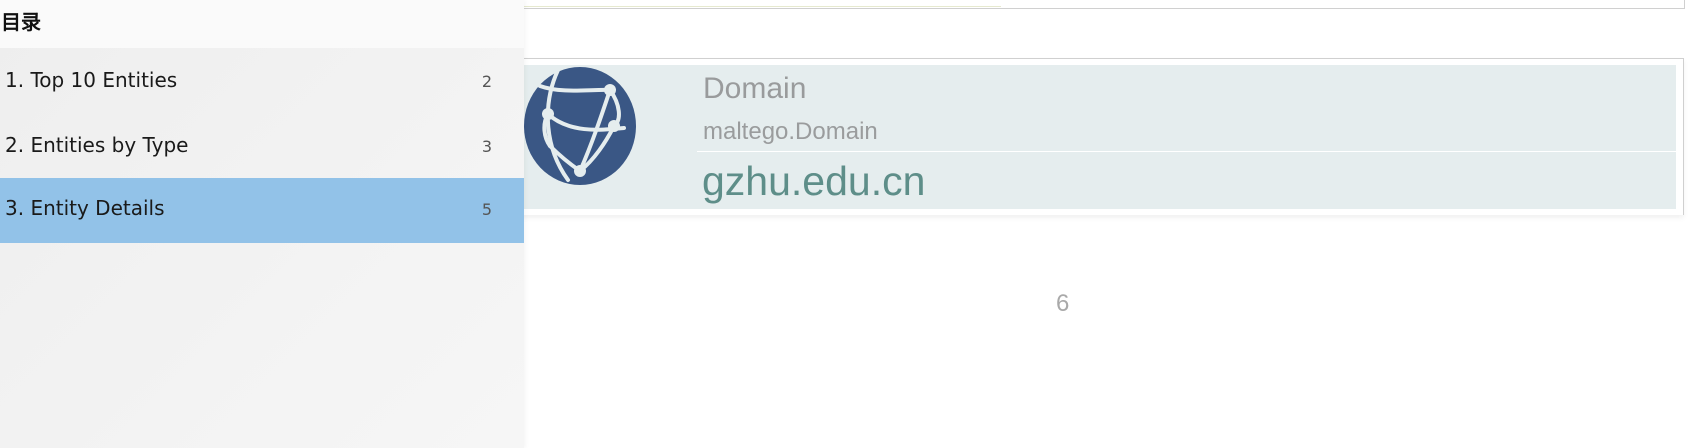 Image resolution: width=1689 pixels, height=448 pixels. I want to click on previous-section-highlight, so click(741, 6).